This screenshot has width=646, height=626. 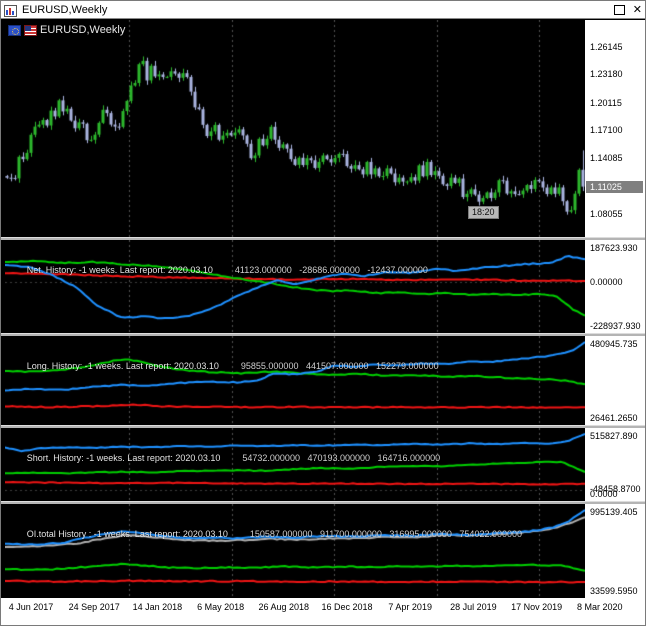 What do you see at coordinates (323, 10) in the screenshot?
I see `window-titlebar: EURUSD,Weekly ✕` at bounding box center [323, 10].